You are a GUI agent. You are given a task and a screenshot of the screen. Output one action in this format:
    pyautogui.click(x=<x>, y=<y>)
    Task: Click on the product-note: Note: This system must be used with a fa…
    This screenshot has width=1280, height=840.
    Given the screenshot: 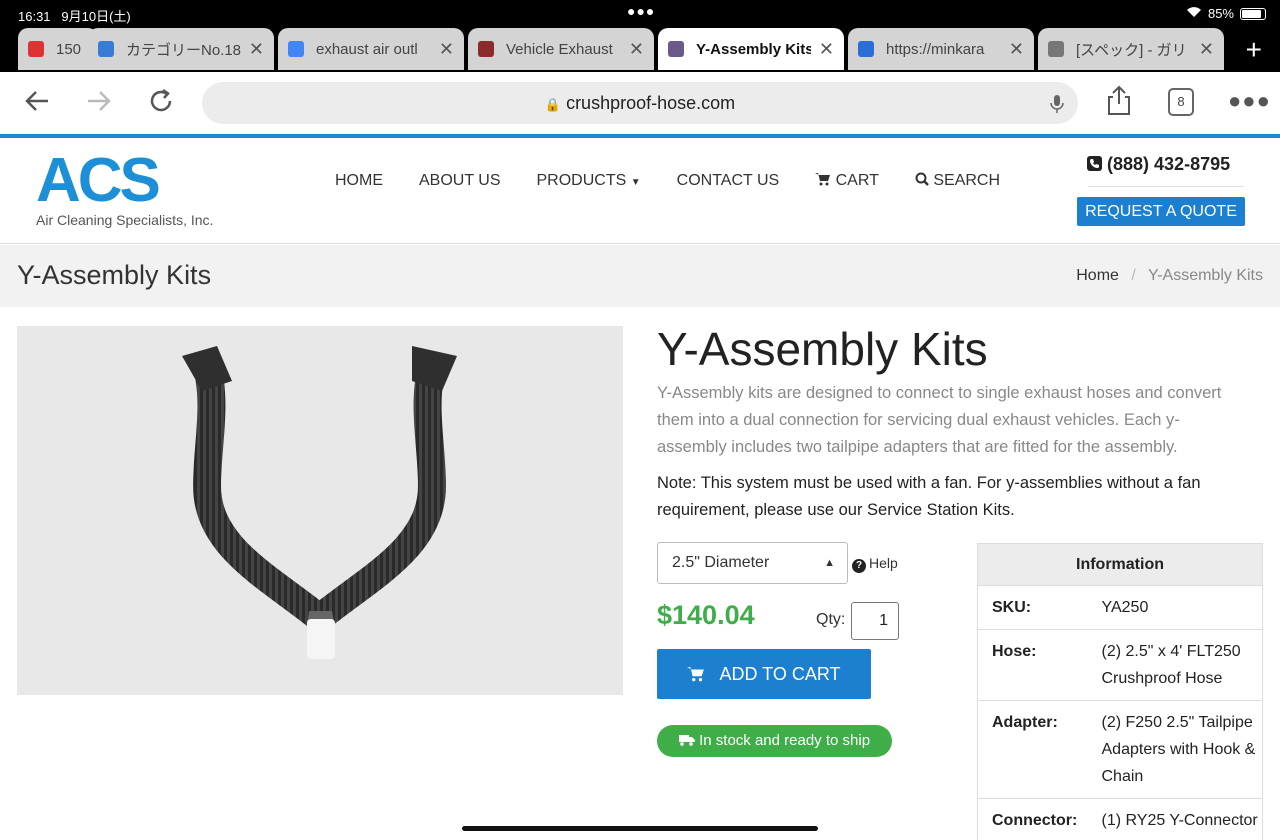 What is the action you would take?
    pyautogui.click(x=929, y=496)
    